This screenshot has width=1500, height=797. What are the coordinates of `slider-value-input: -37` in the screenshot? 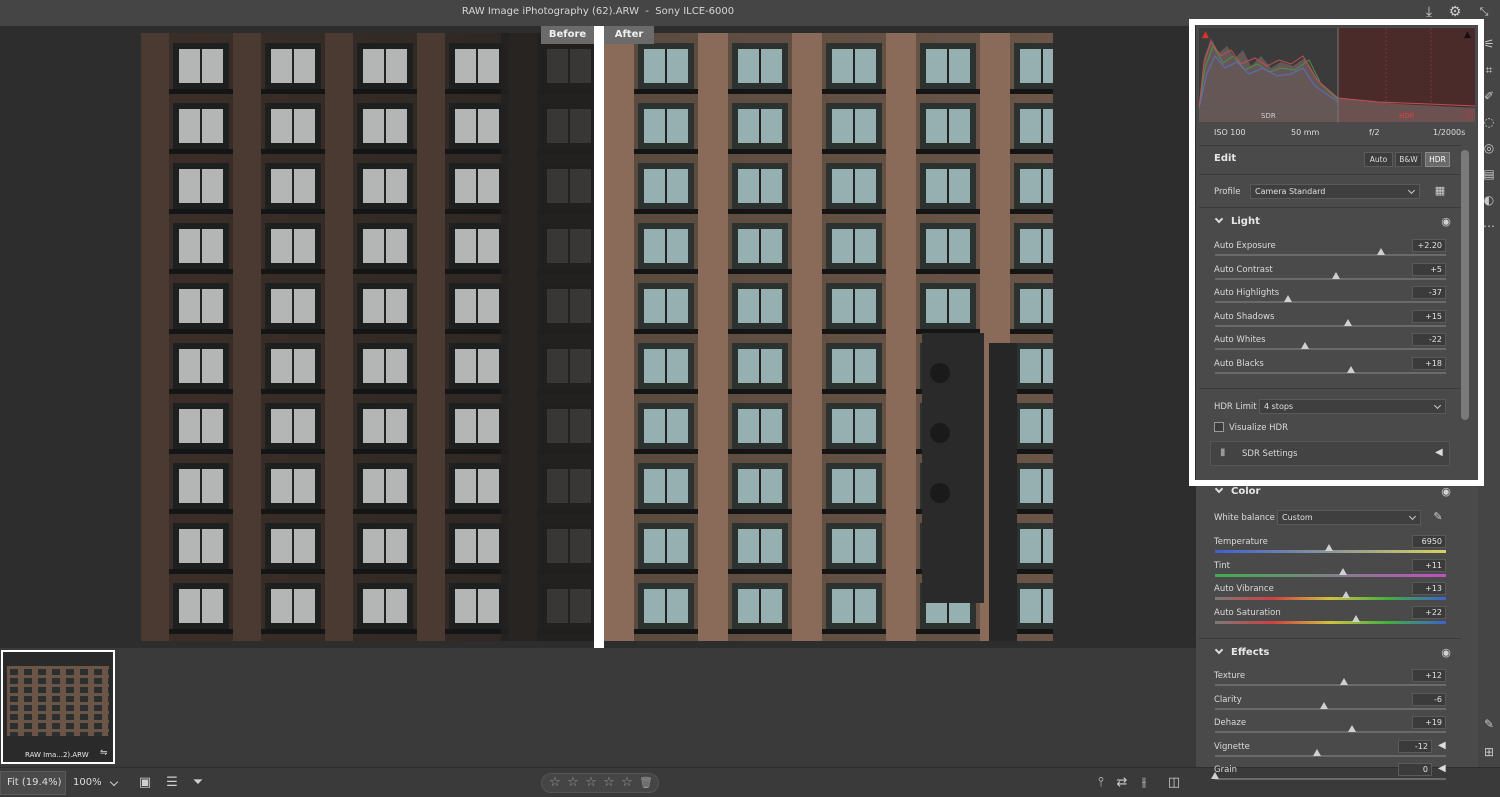 It's located at (1429, 292).